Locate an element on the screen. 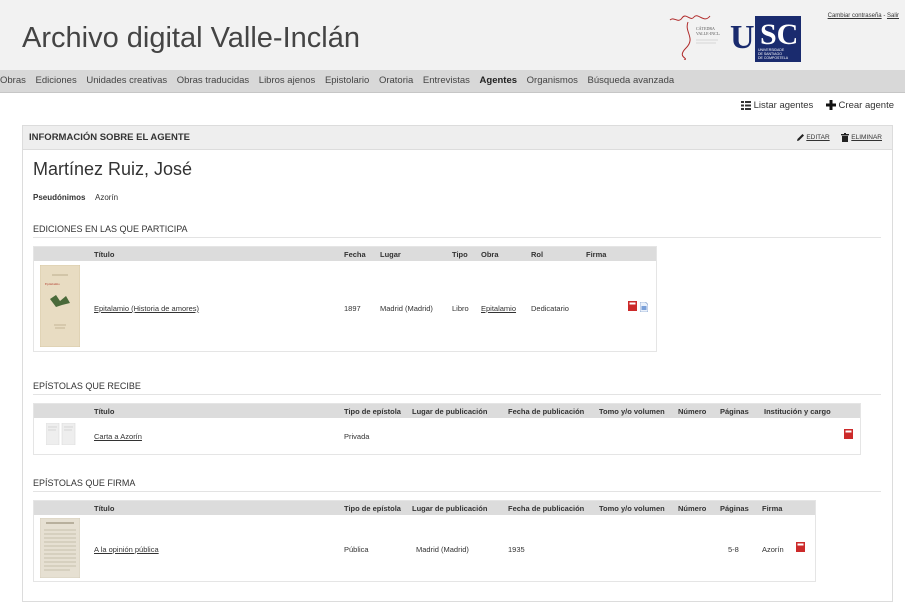 The width and height of the screenshot is (905, 602). site-title: Archivo digital Valle-Inclán is located at coordinates (191, 38).